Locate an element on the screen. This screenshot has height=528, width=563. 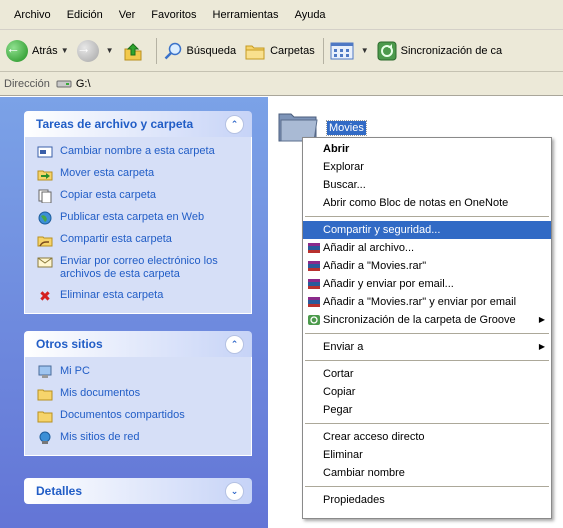
menu-item-groove-sync: Sincronización de la carpeta de Groove ▶ is located at coordinates (427, 320).